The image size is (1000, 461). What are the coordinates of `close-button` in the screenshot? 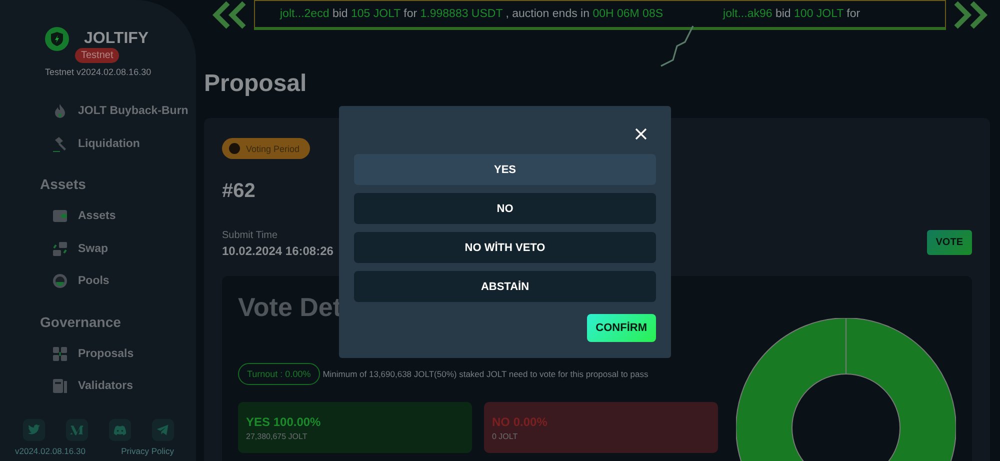 It's located at (641, 134).